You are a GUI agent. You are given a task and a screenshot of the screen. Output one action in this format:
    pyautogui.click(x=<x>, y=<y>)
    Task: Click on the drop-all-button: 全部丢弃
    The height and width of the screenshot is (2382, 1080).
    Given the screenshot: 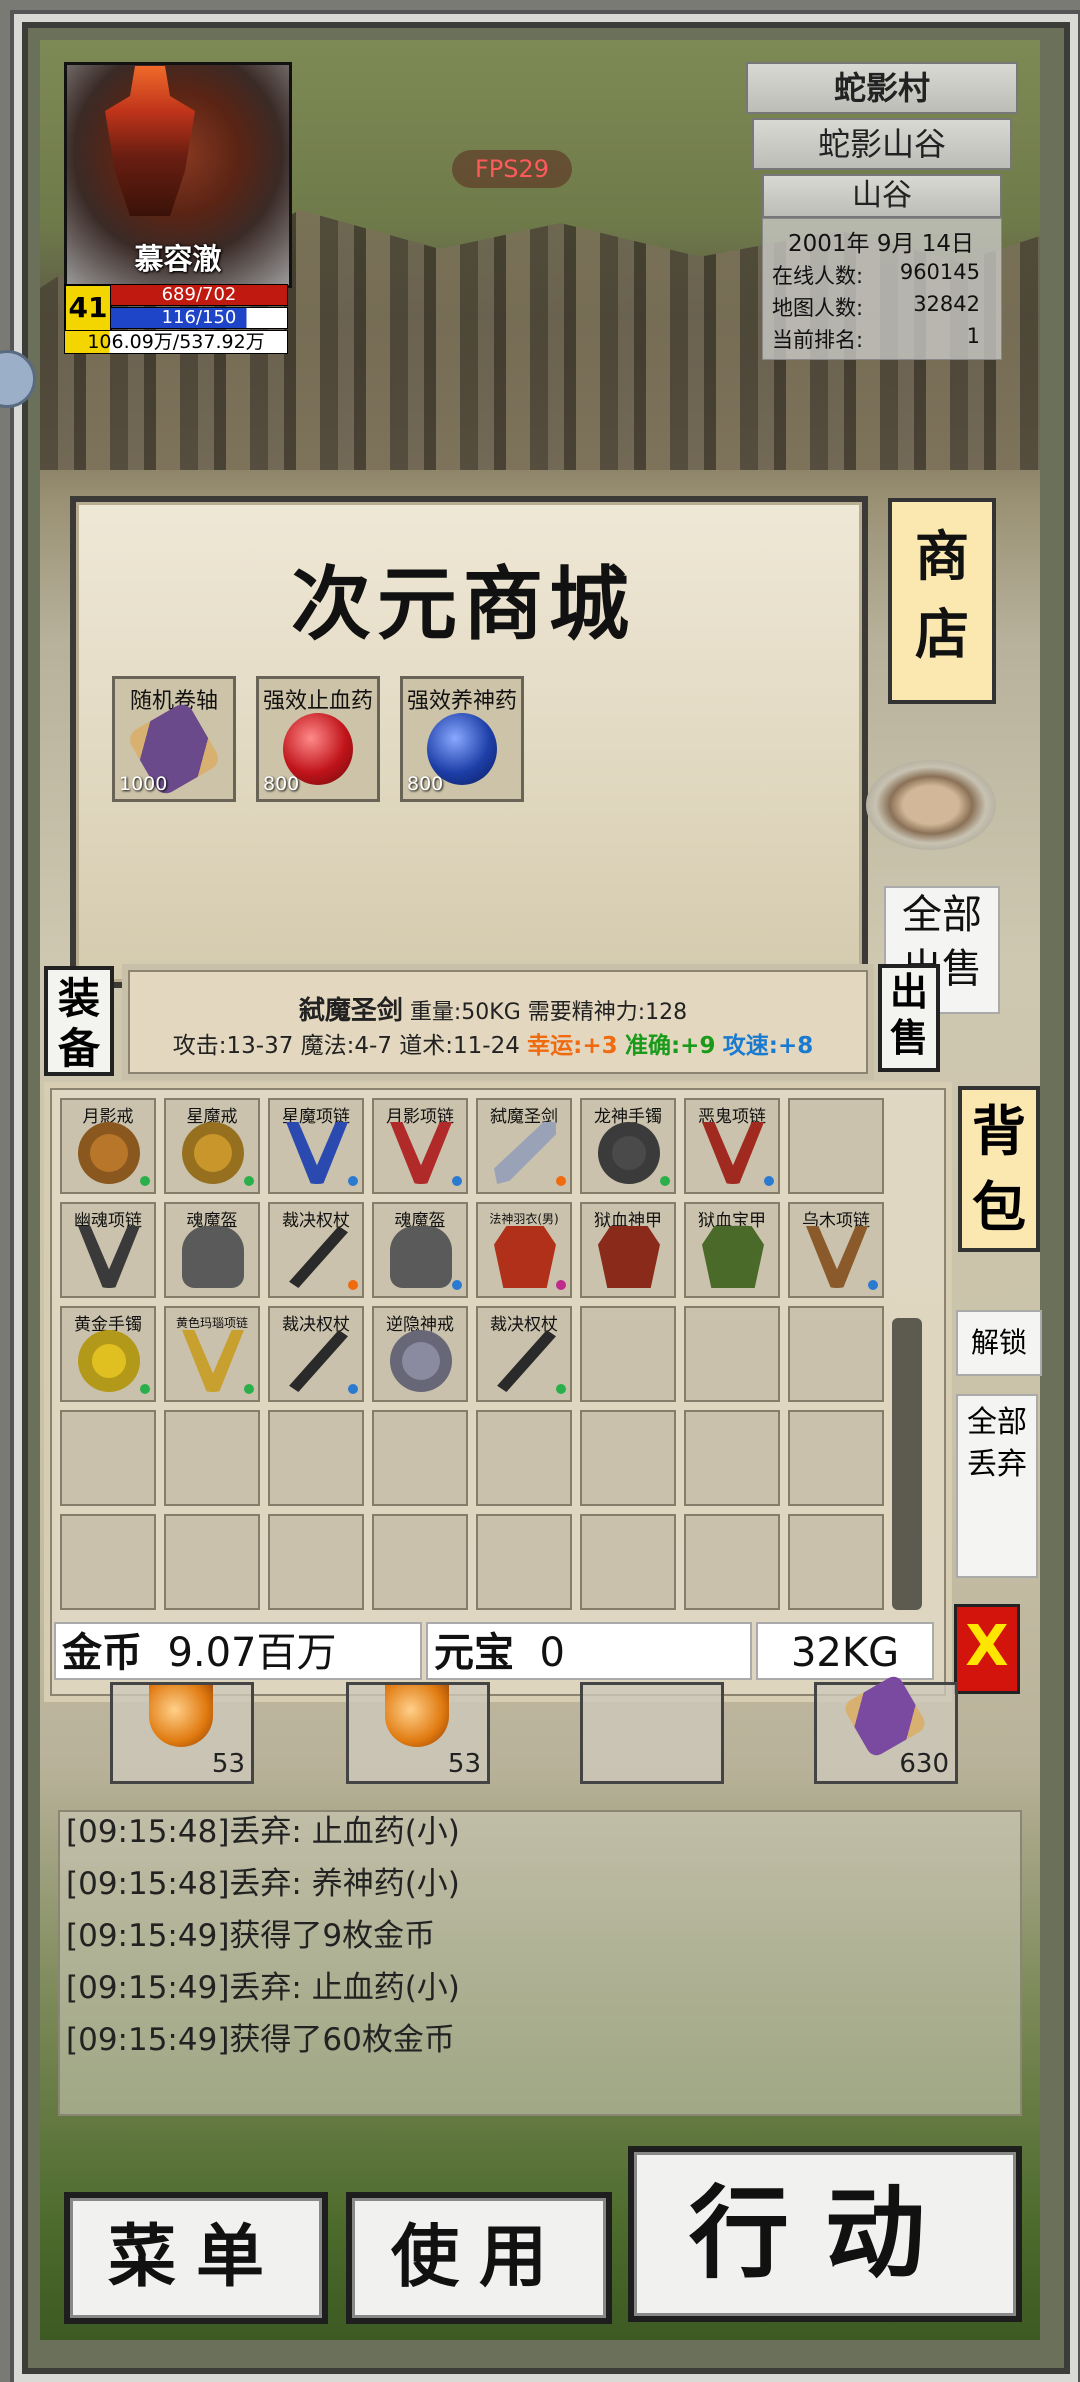 What is the action you would take?
    pyautogui.click(x=997, y=1486)
    